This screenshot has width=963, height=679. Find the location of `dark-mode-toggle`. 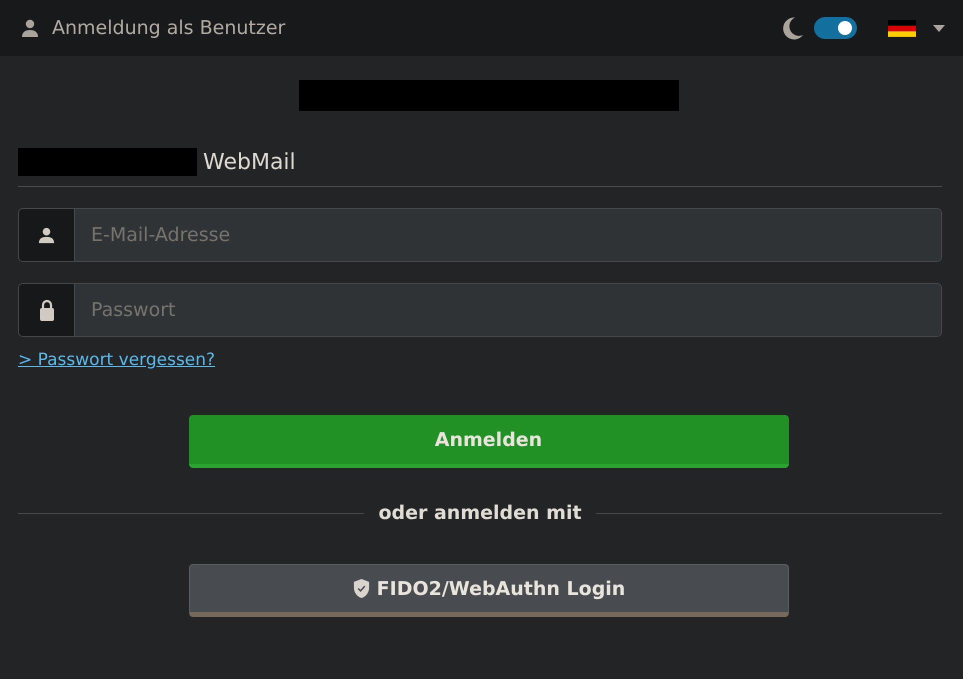

dark-mode-toggle is located at coordinates (835, 28).